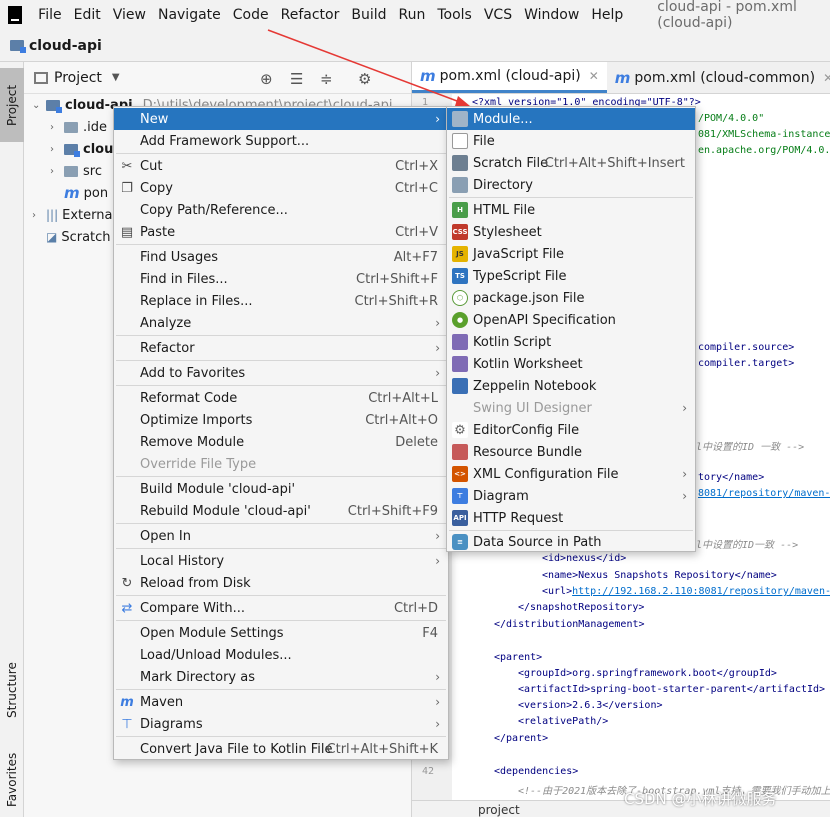 The image size is (830, 817). What do you see at coordinates (12, 690) in the screenshot?
I see `tool-tab-structure: Structure` at bounding box center [12, 690].